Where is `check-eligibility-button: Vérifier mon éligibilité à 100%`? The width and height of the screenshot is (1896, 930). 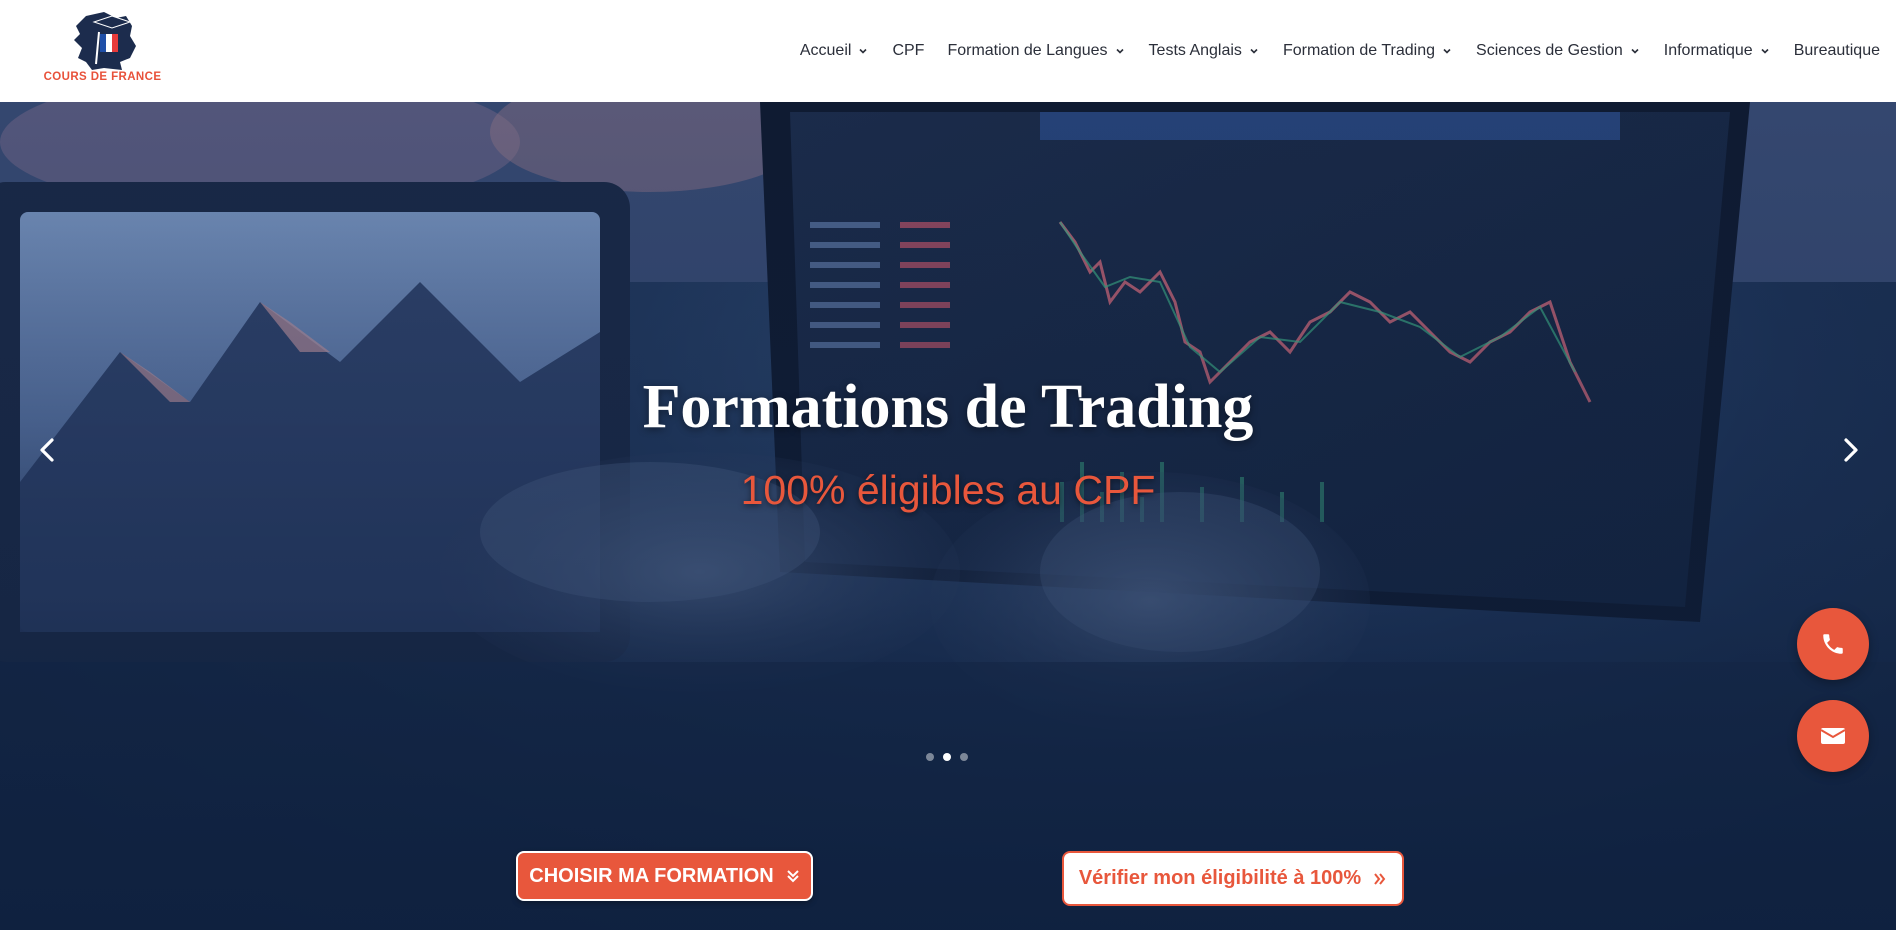
check-eligibility-button: Vérifier mon éligibilité à 100% is located at coordinates (1233, 878).